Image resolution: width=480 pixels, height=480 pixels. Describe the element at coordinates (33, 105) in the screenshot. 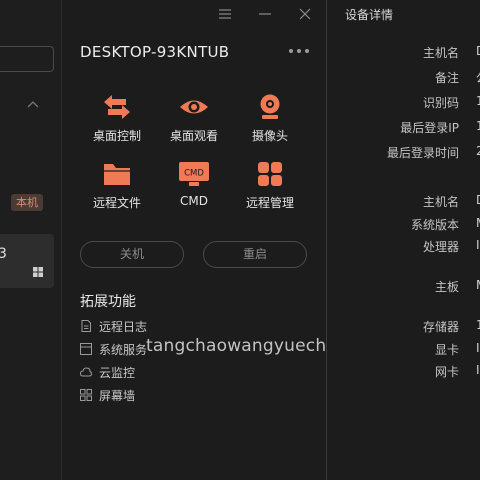

I see `chevron-up-icon` at that location.